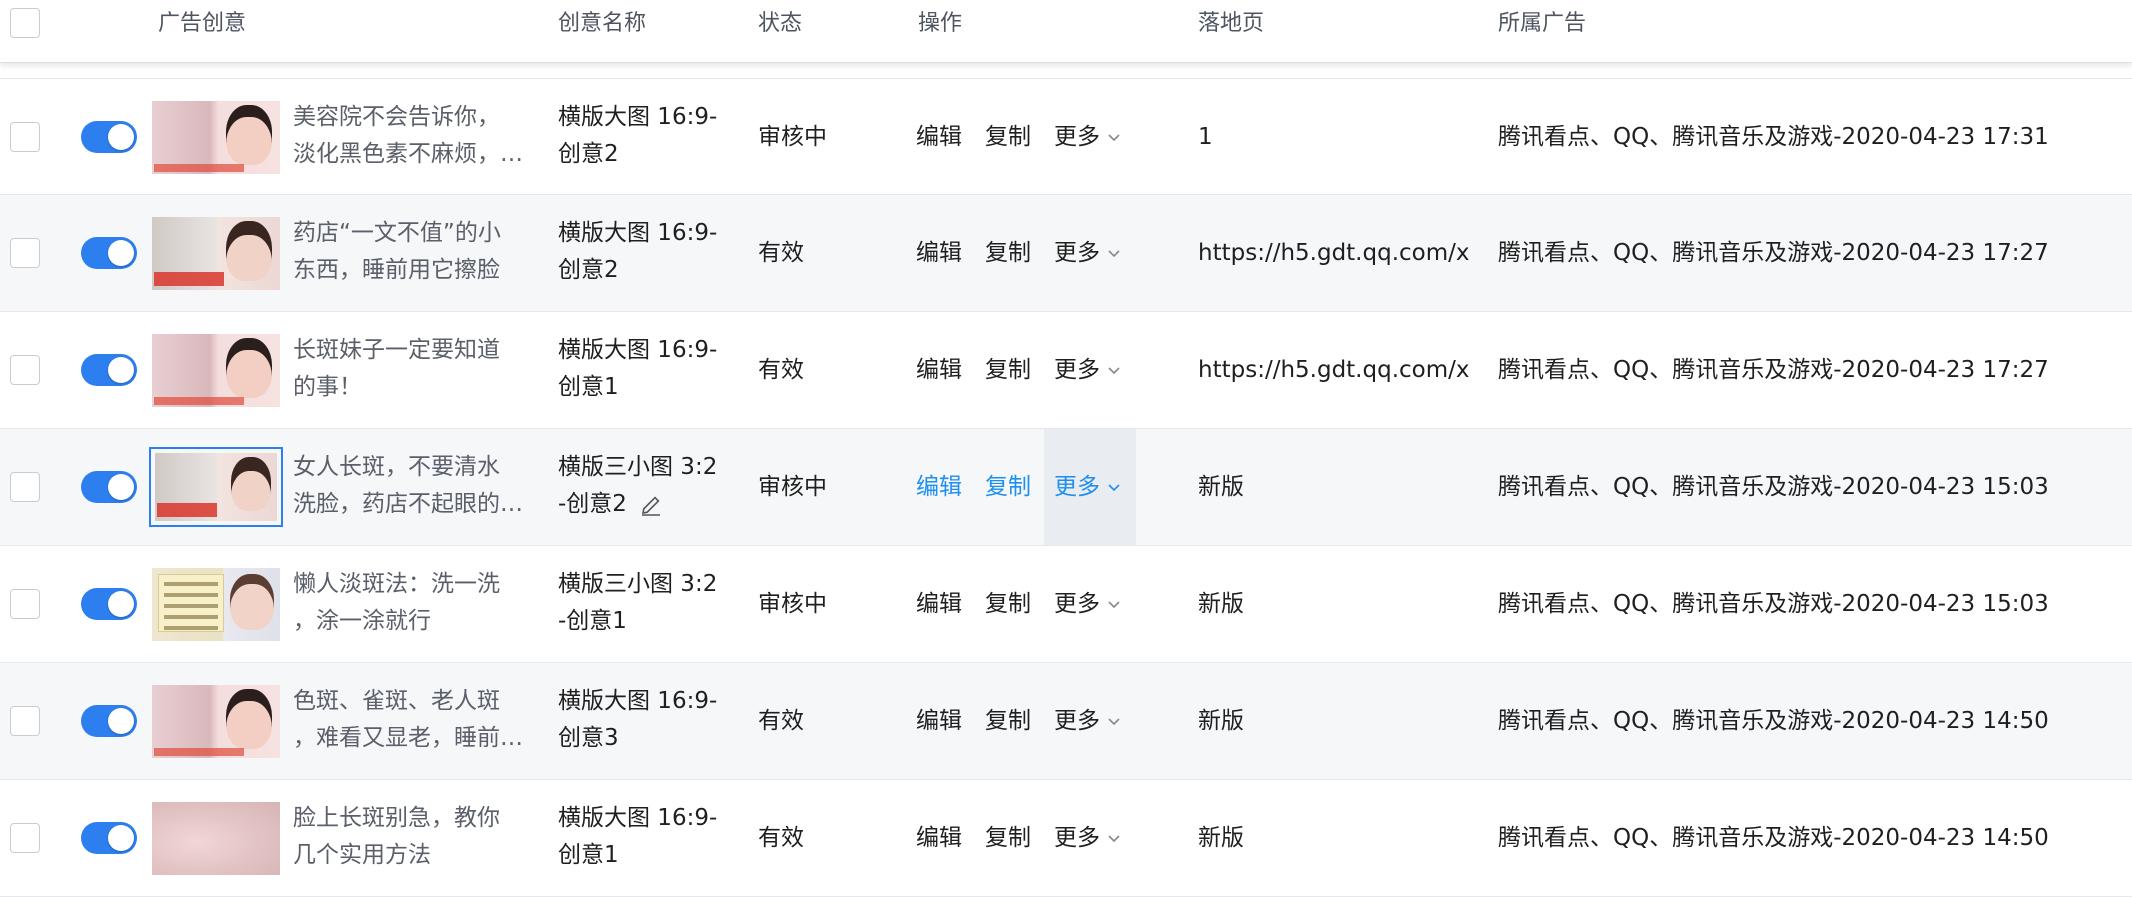  Describe the element at coordinates (191, 603) in the screenshot. I see `thumbnail-text-panel` at that location.